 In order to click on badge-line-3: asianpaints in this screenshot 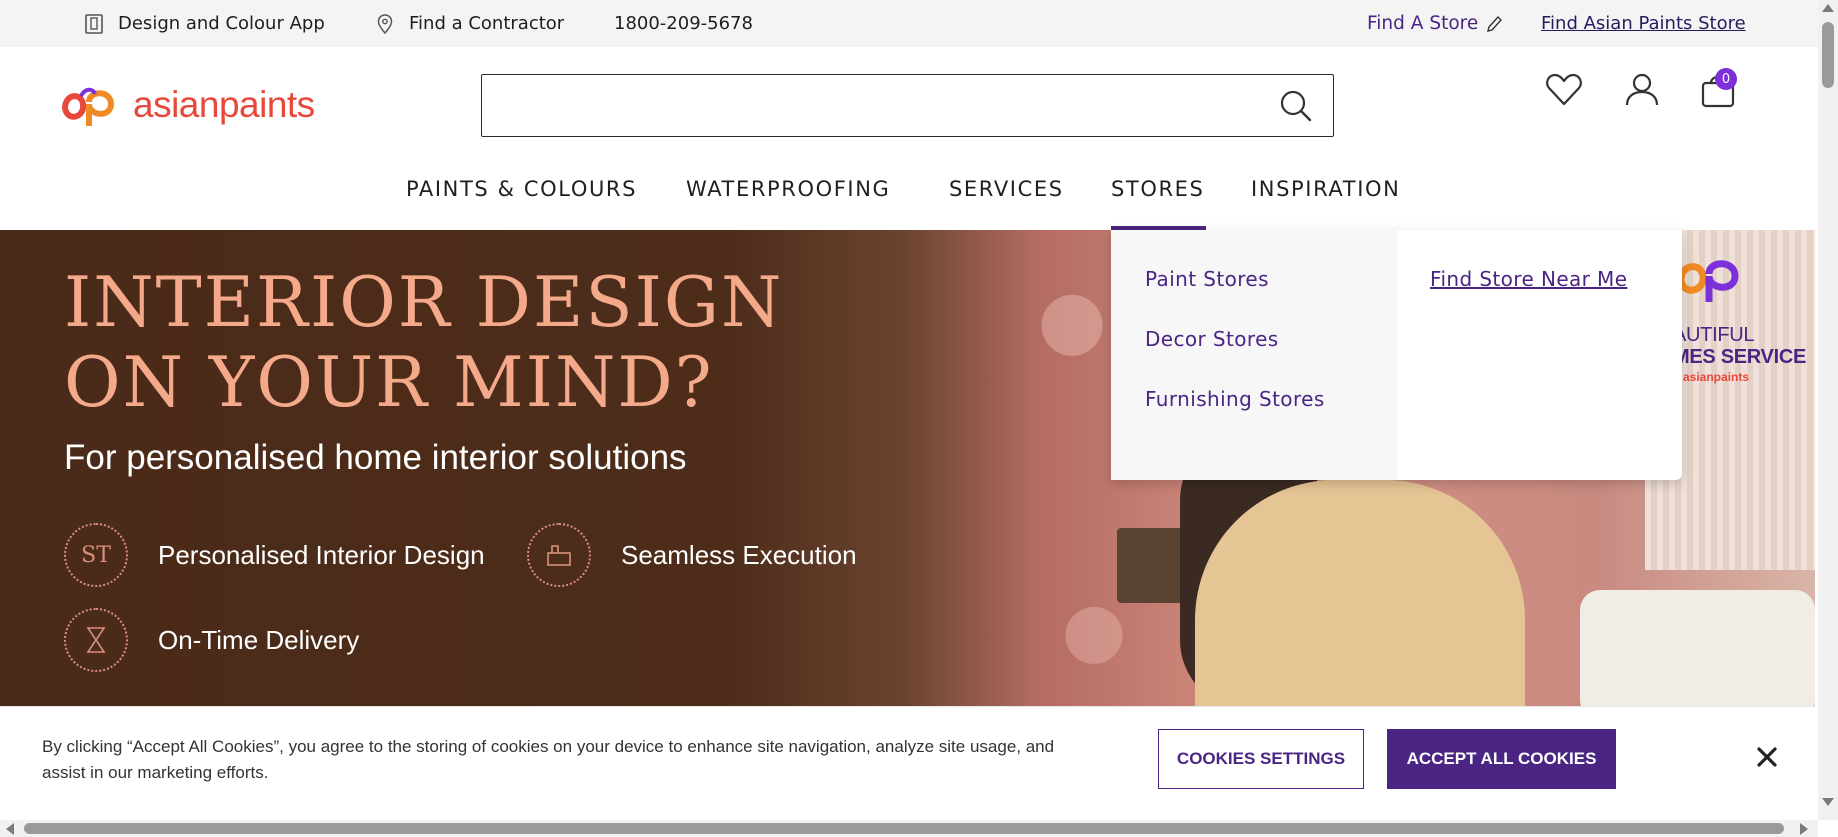, I will do `click(1716, 377)`.